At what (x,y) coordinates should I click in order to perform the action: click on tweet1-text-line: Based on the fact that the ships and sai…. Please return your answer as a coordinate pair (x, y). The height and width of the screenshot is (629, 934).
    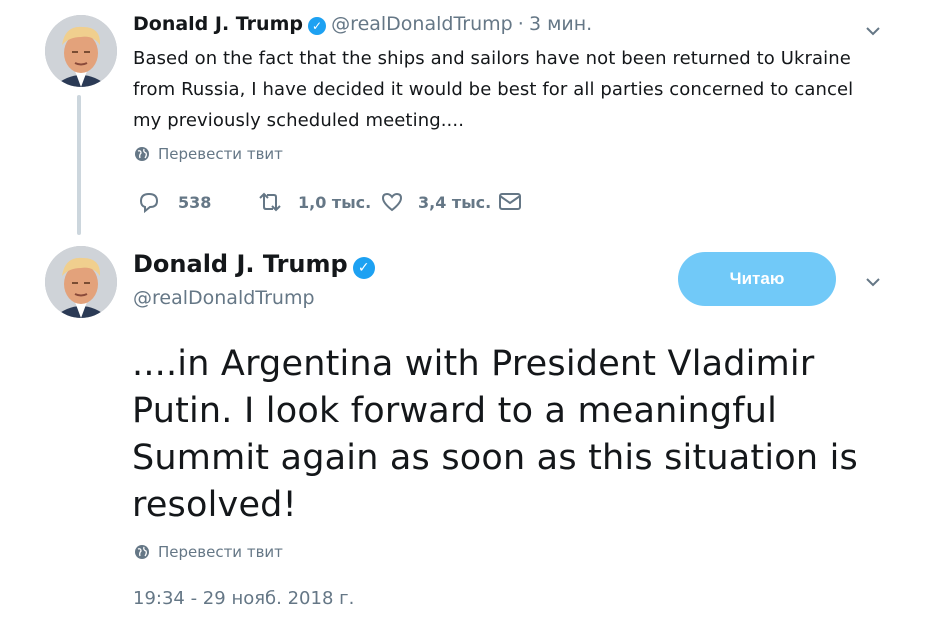
    Looking at the image, I should click on (492, 58).